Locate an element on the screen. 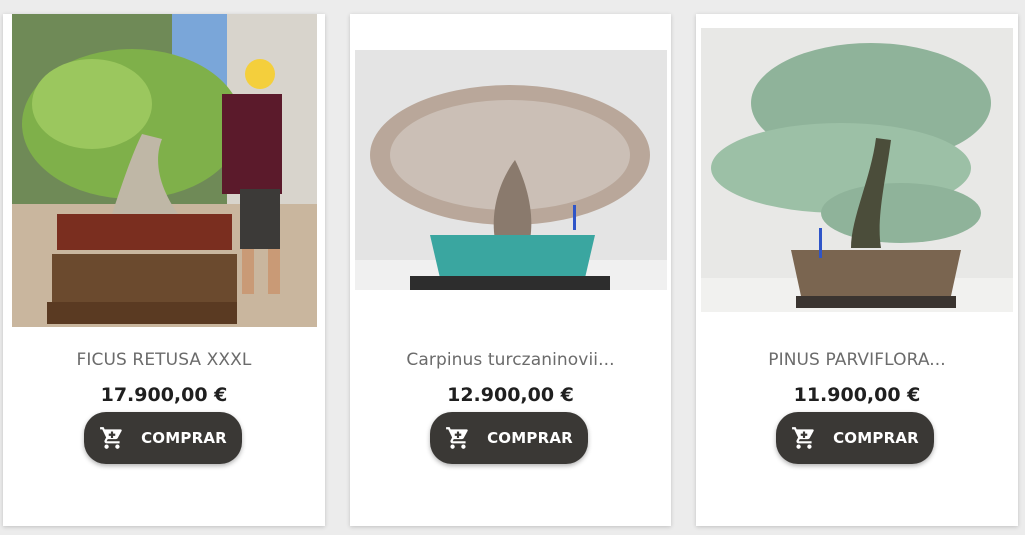  product-name: FICUS RETUSA XXXL is located at coordinates (164, 360).